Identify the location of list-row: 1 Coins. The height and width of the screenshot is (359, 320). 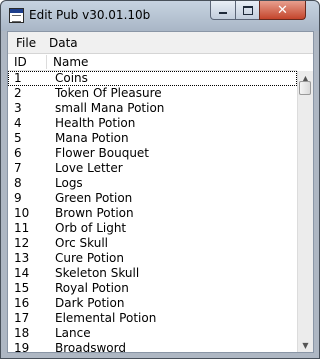
(152, 78).